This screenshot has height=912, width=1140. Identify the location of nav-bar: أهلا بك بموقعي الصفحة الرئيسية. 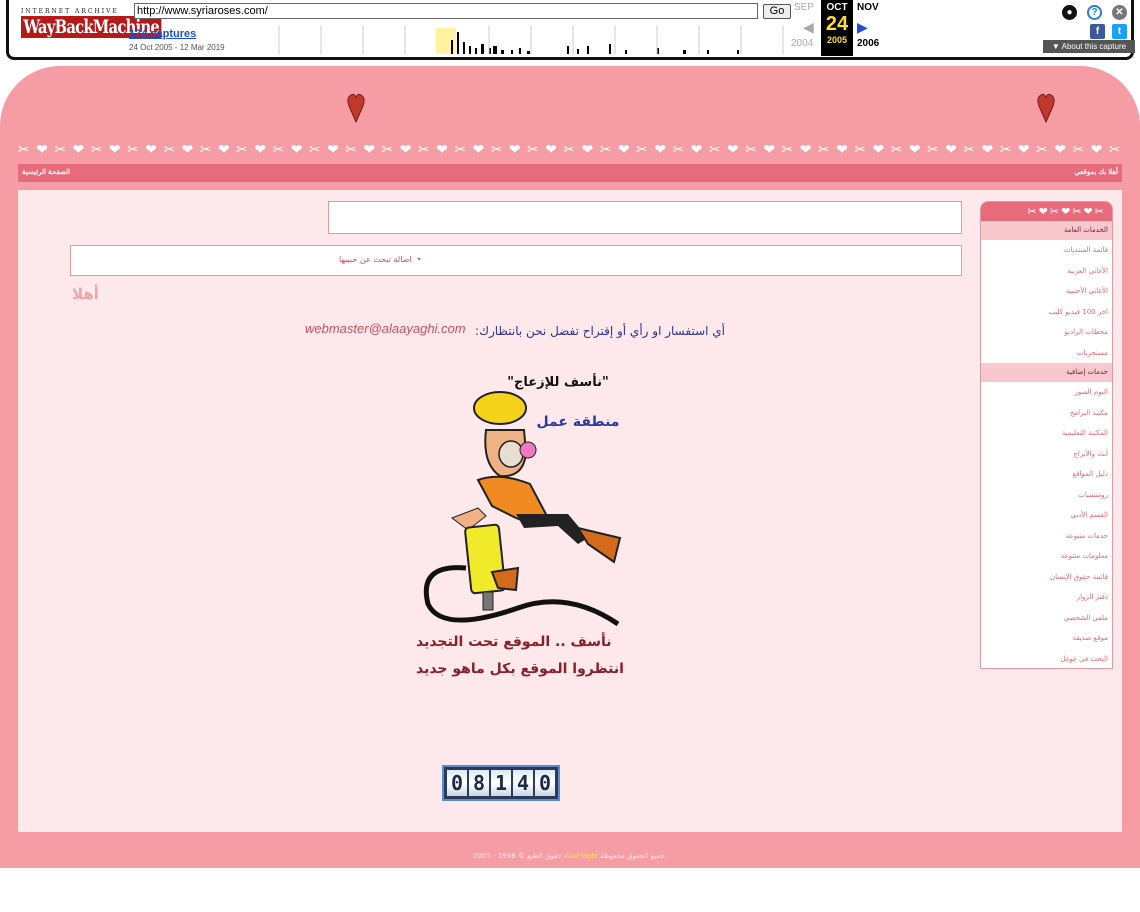
(570, 173).